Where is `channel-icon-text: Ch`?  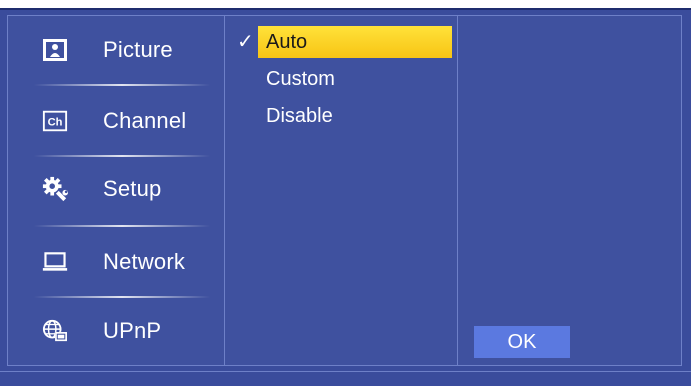 channel-icon-text: Ch is located at coordinates (55, 123).